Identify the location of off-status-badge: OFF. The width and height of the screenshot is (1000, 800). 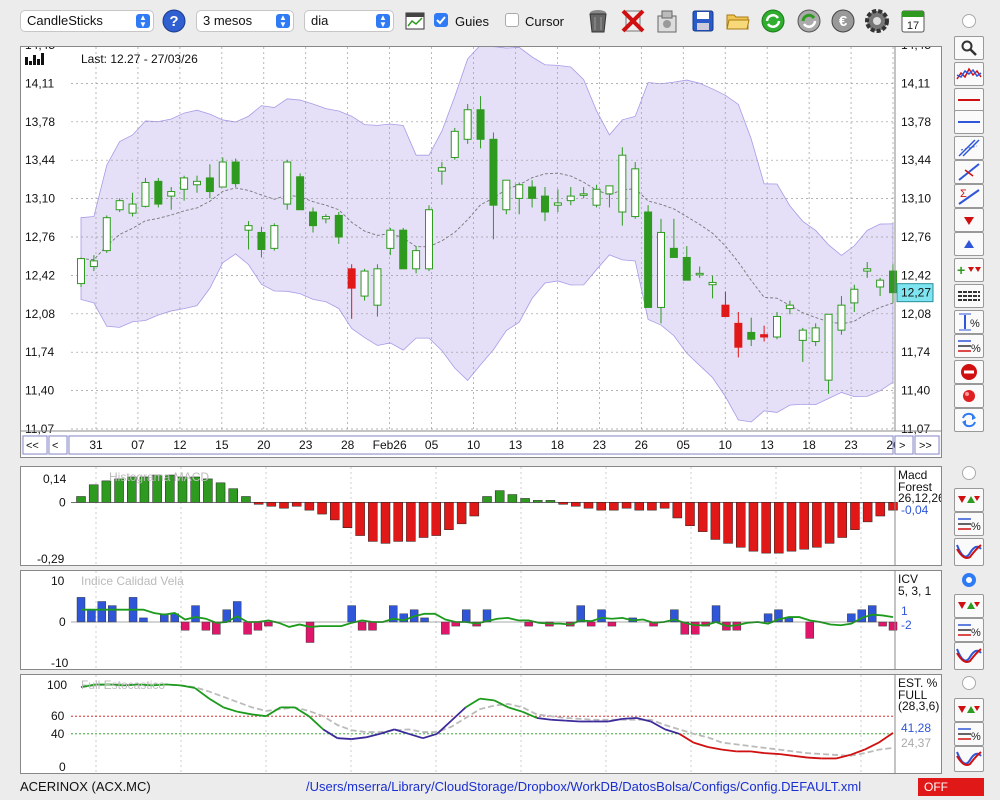
(951, 787).